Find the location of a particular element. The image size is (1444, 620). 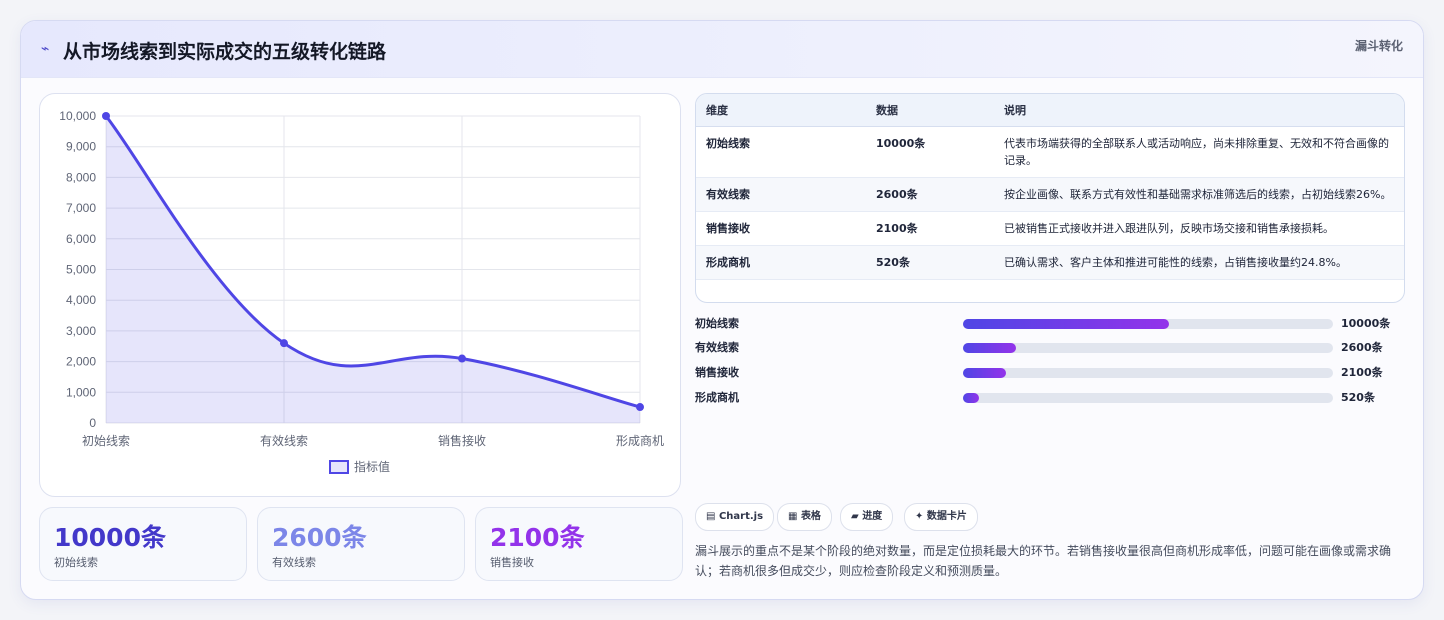

table-cell: 2100条 is located at coordinates (930, 228).